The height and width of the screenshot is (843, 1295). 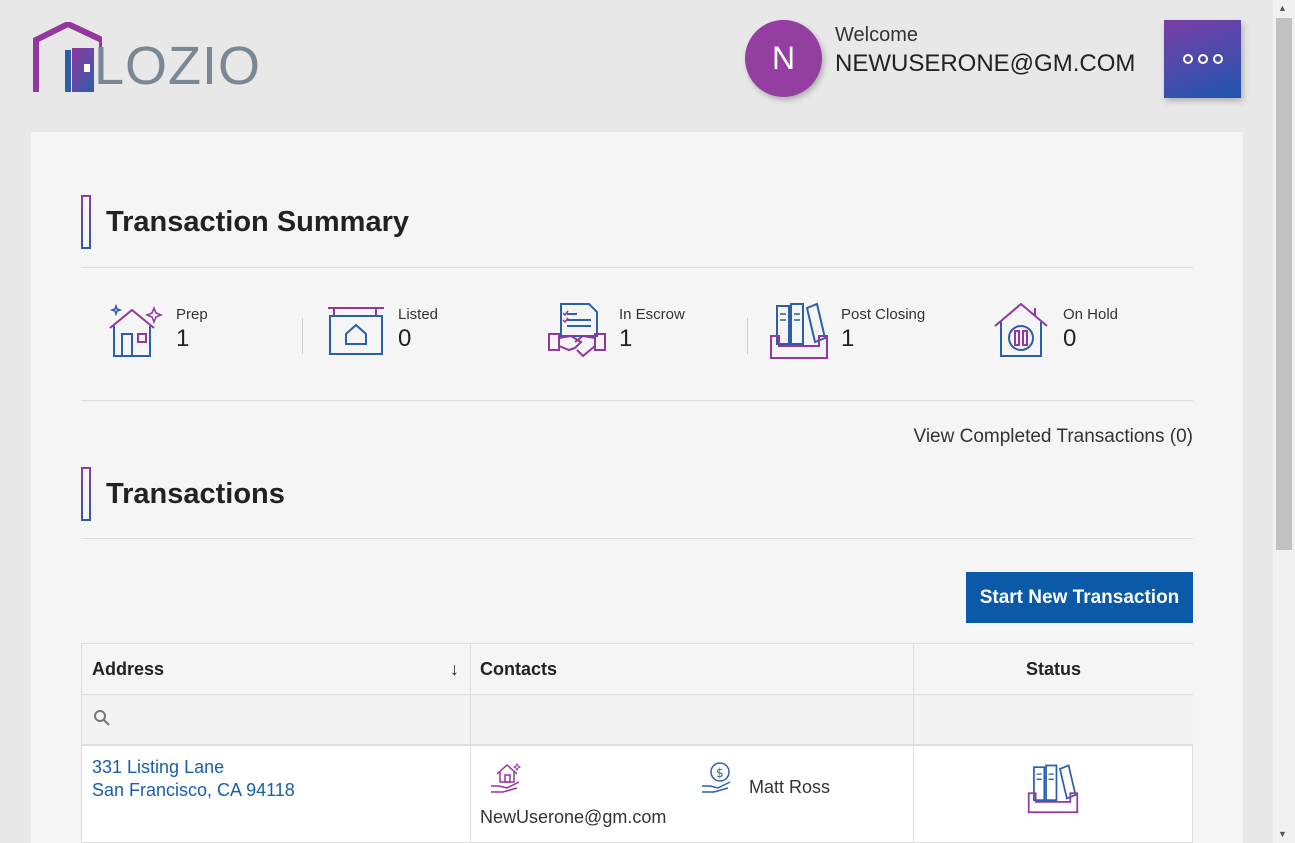 I want to click on stat-in-escrow: In Escrow 1, so click(x=616, y=330).